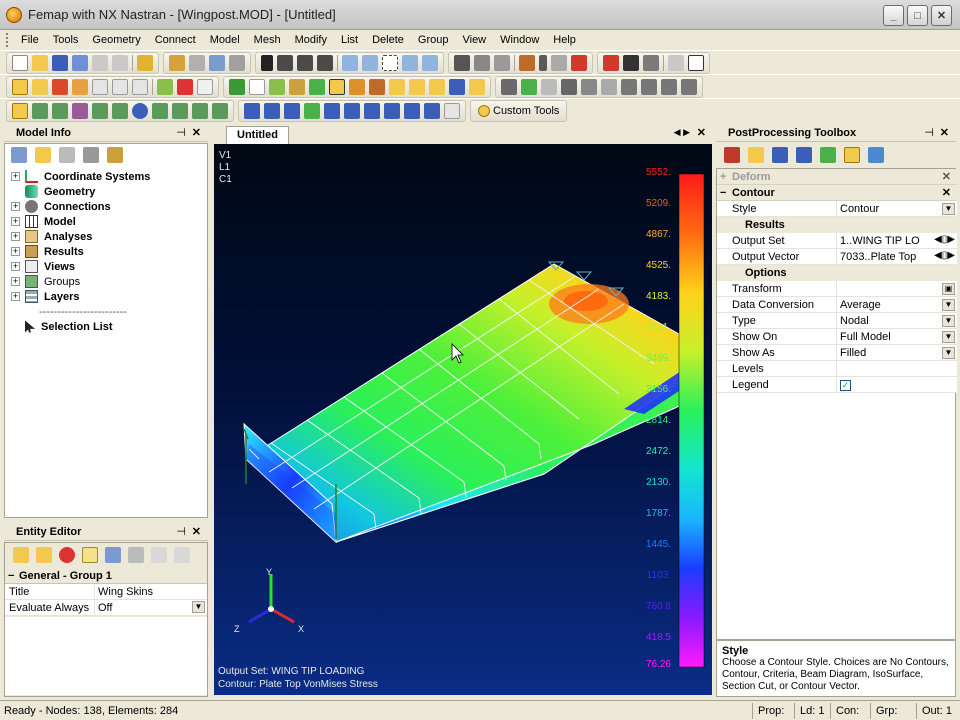 This screenshot has width=960, height=720. Describe the element at coordinates (116, 40) in the screenshot. I see `menu-geometry: Geometry` at that location.